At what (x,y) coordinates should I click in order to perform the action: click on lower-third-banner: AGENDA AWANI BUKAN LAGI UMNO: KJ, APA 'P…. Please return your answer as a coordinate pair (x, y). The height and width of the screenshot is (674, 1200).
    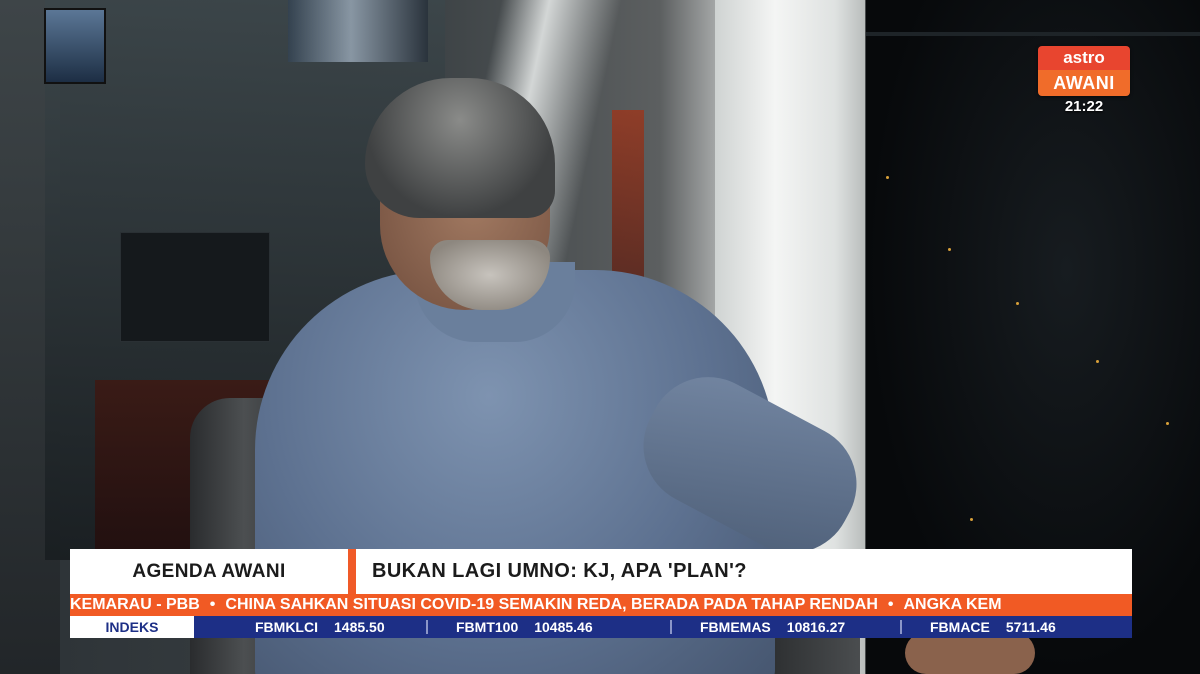
    Looking at the image, I should click on (601, 571).